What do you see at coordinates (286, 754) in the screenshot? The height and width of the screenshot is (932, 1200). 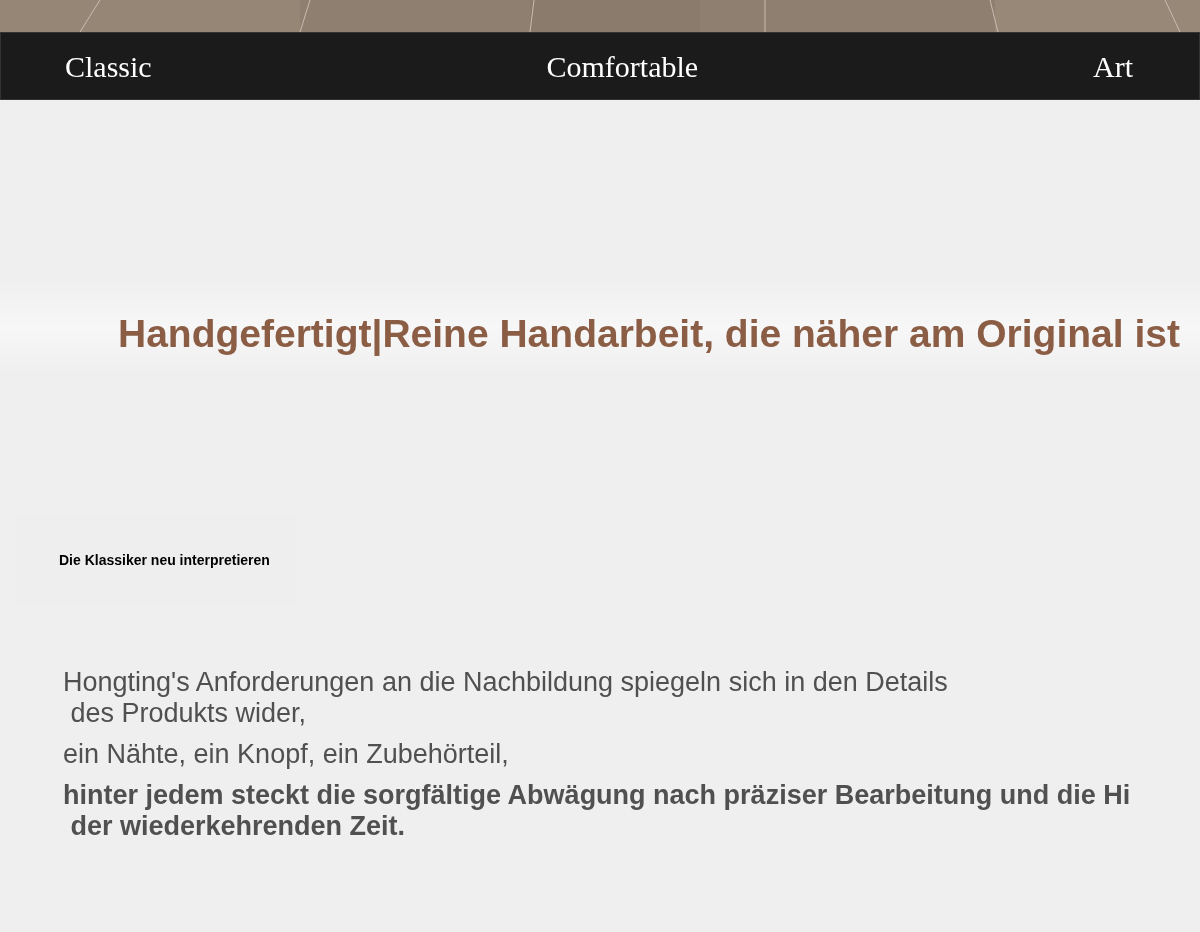 I see `paragraph-line: ein Nähte, ein Knopf, ein Zubehörteil,` at bounding box center [286, 754].